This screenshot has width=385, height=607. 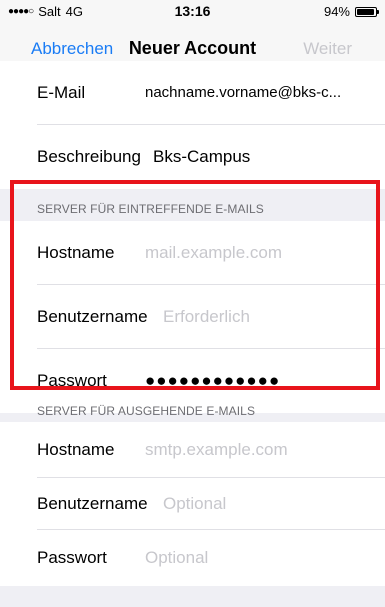 I want to click on outgoing-username-row: Benutzername Optional, so click(x=192, y=504).